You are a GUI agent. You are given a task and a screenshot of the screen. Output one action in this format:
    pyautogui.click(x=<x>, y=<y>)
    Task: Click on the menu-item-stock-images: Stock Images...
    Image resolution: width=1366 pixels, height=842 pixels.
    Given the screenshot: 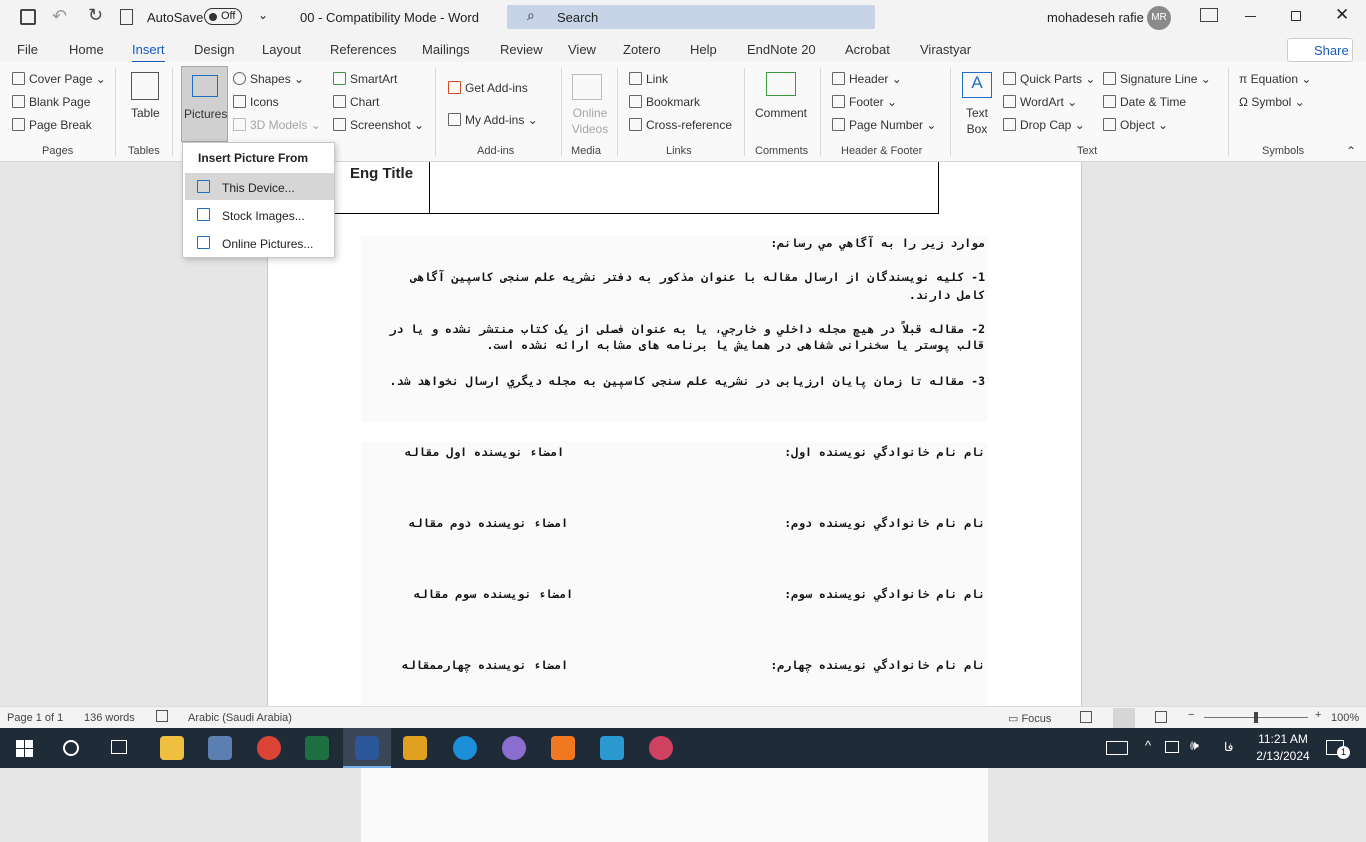 What is the action you would take?
    pyautogui.click(x=259, y=214)
    